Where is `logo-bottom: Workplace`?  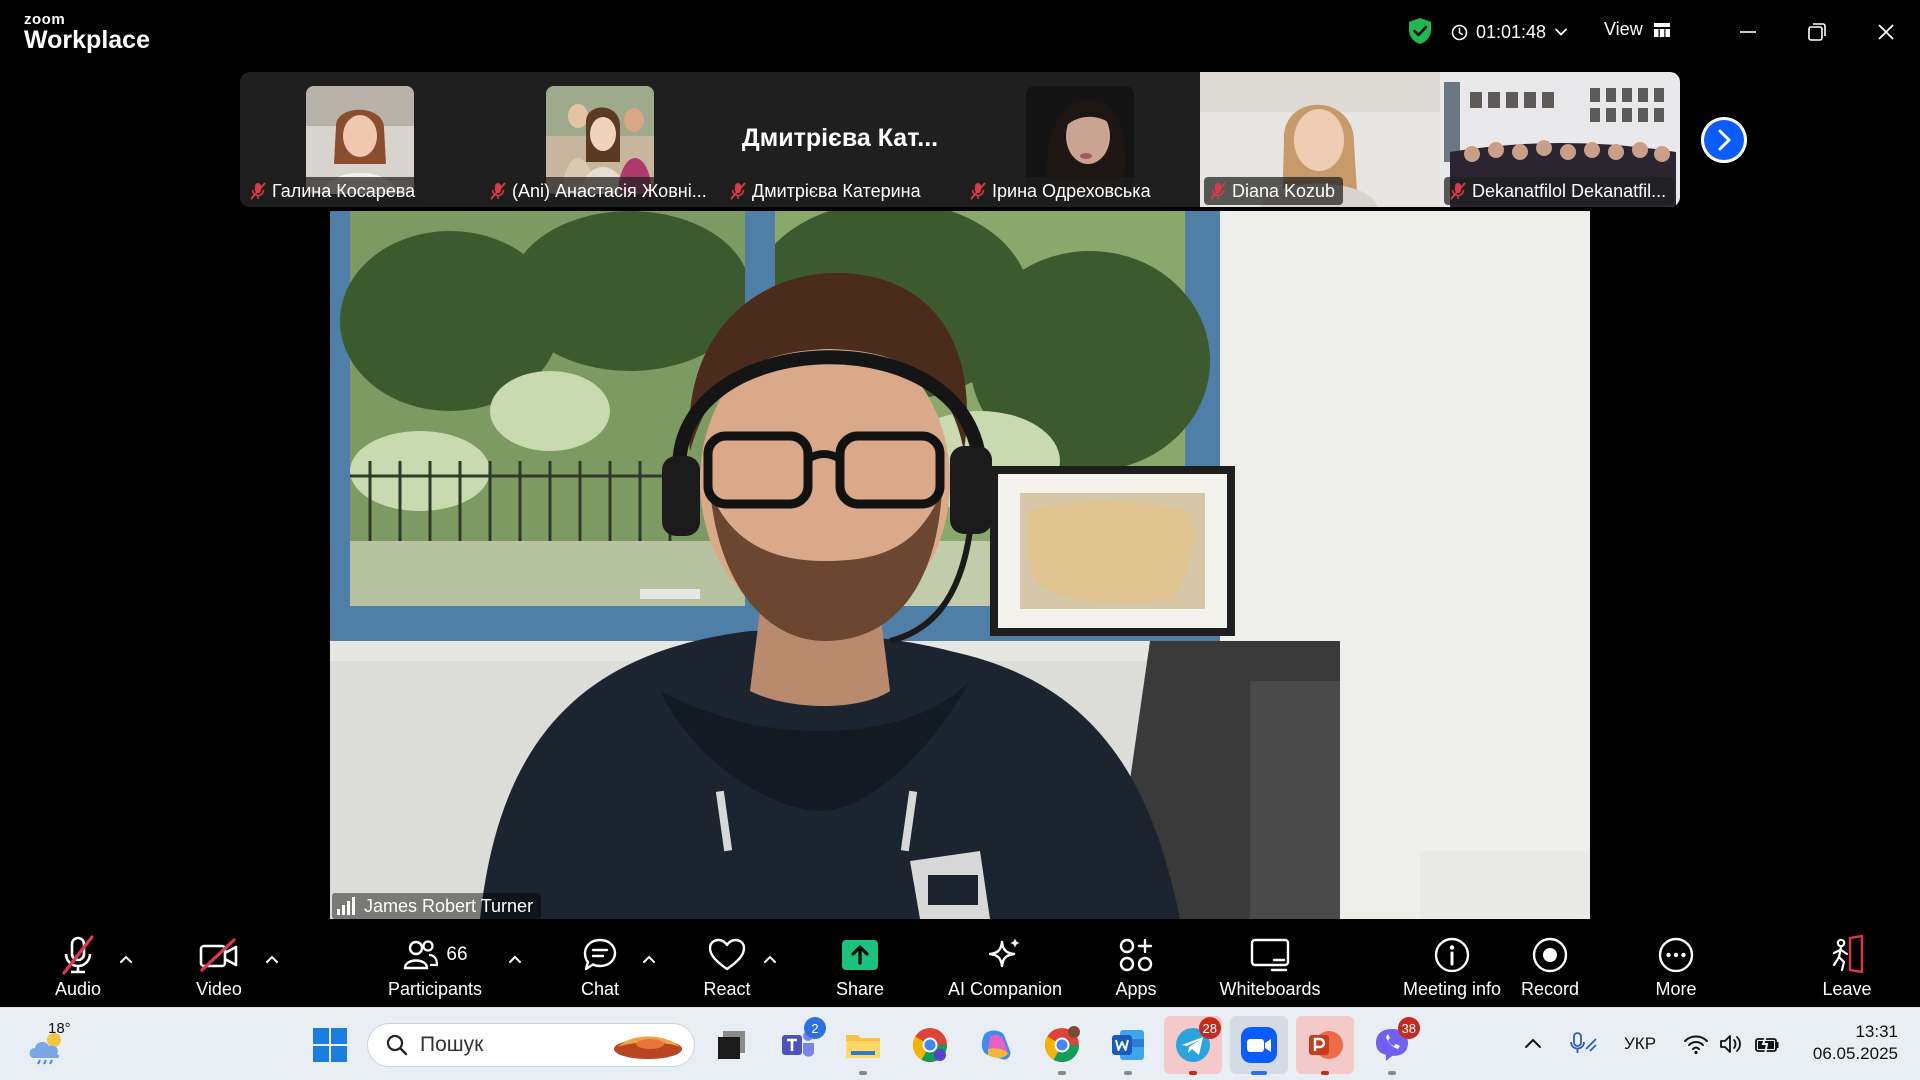 logo-bottom: Workplace is located at coordinates (87, 40).